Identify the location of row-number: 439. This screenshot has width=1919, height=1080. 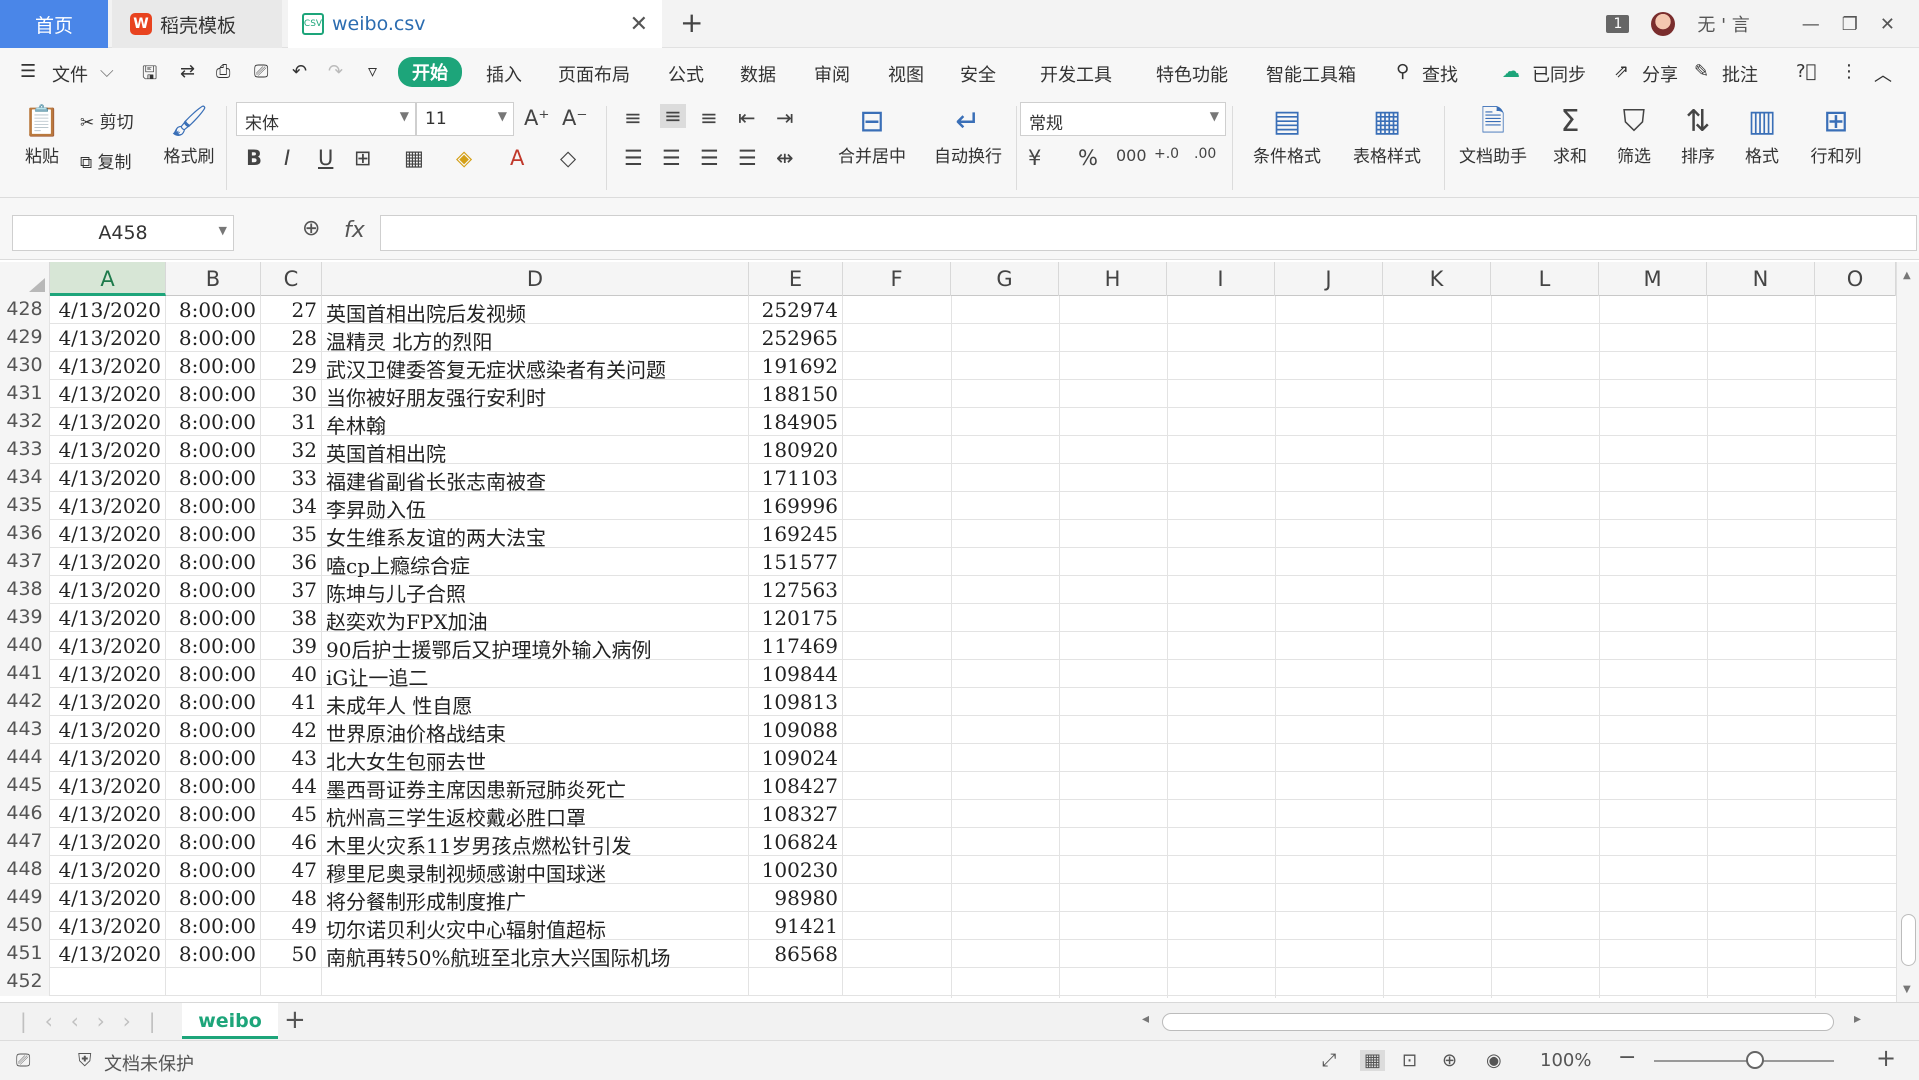
(25, 618).